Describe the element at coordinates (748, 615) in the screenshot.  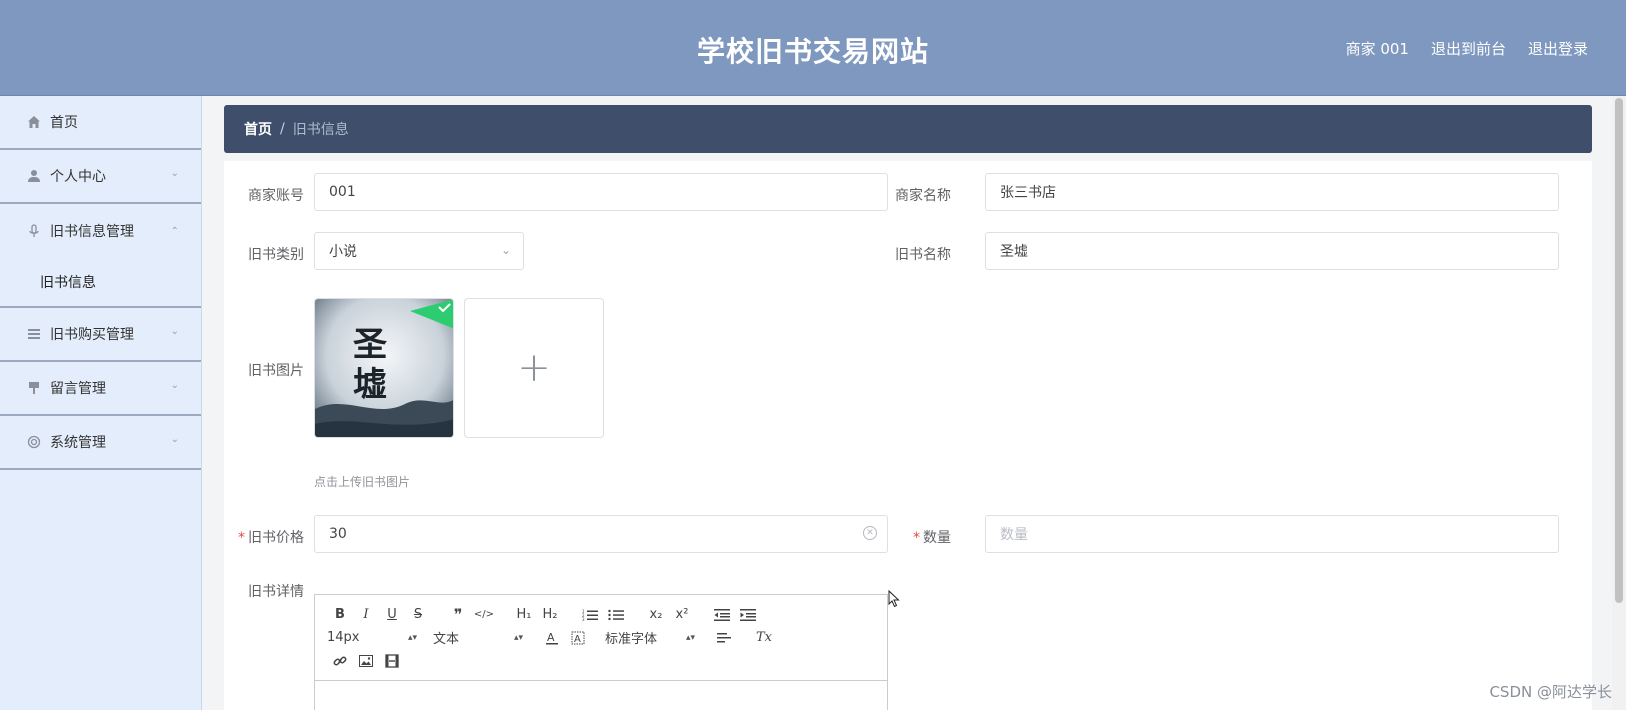
I see `indent-icon` at that location.